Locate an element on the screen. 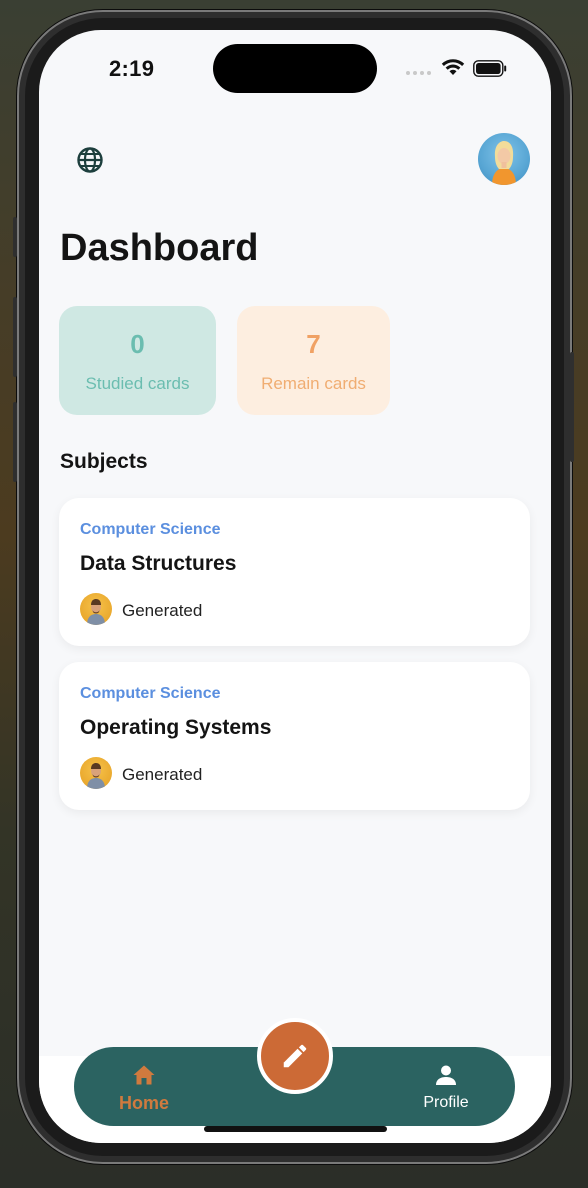  remain-cards-stat: 7 Remain cards is located at coordinates (313, 360).